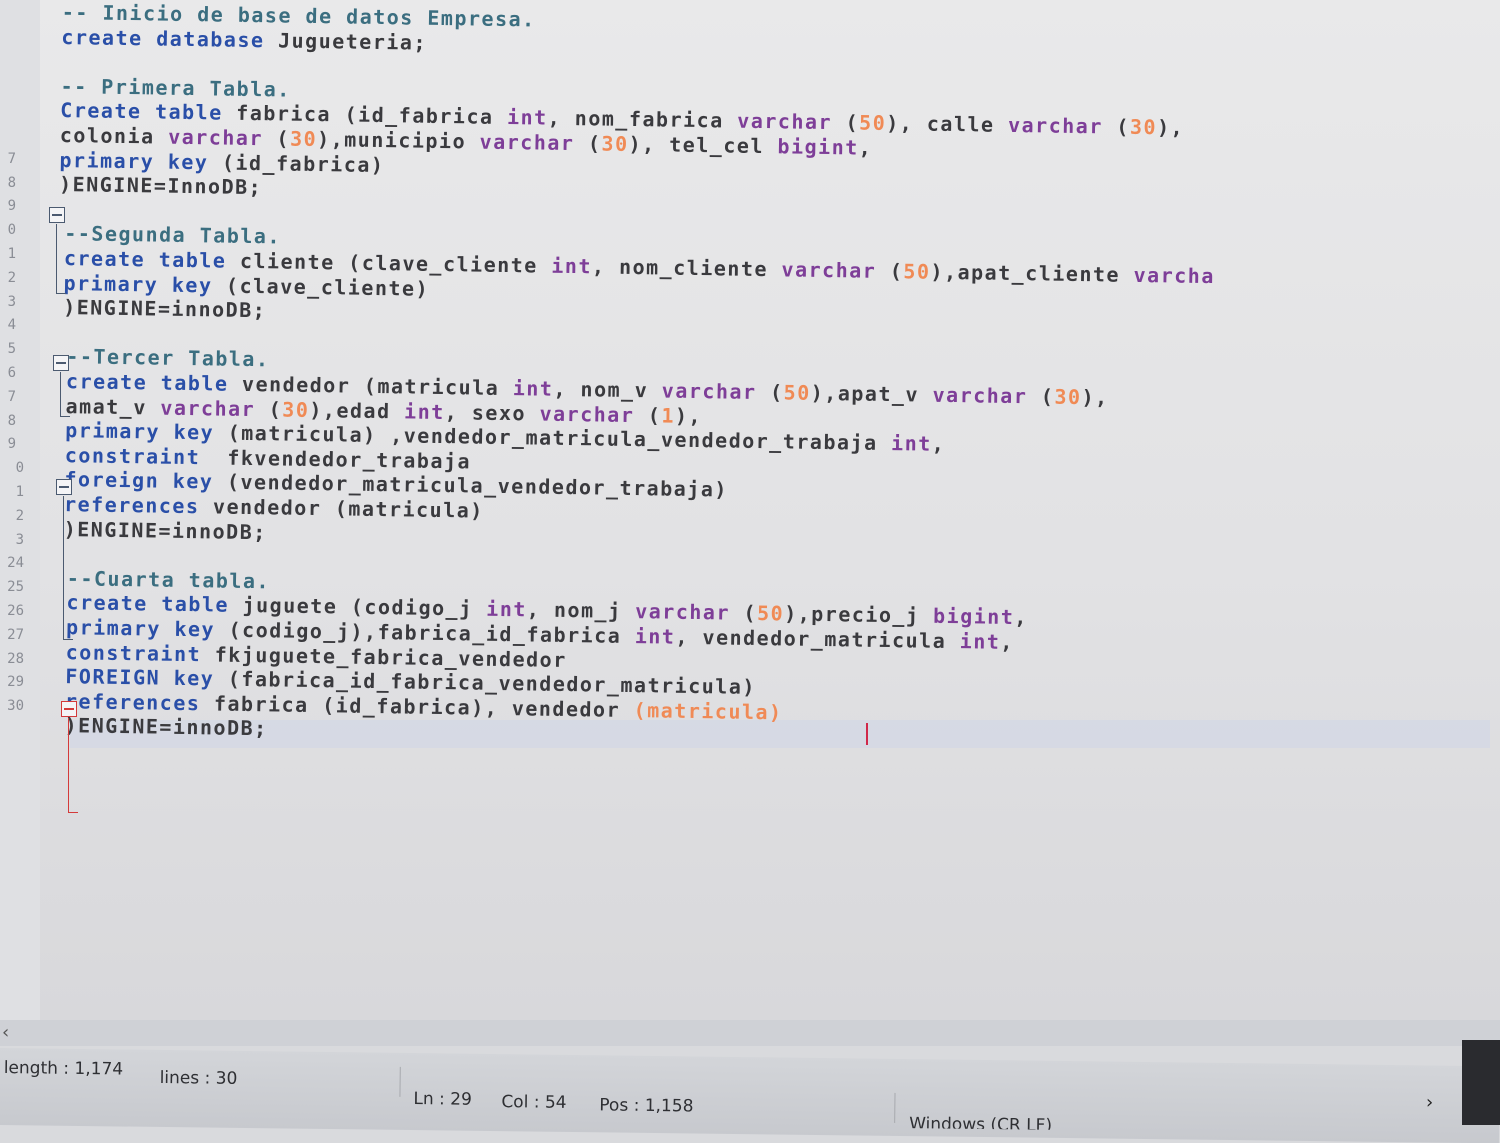 The image size is (1500, 1143). Describe the element at coordinates (12, 492) in the screenshot. I see `line-number: 1` at that location.